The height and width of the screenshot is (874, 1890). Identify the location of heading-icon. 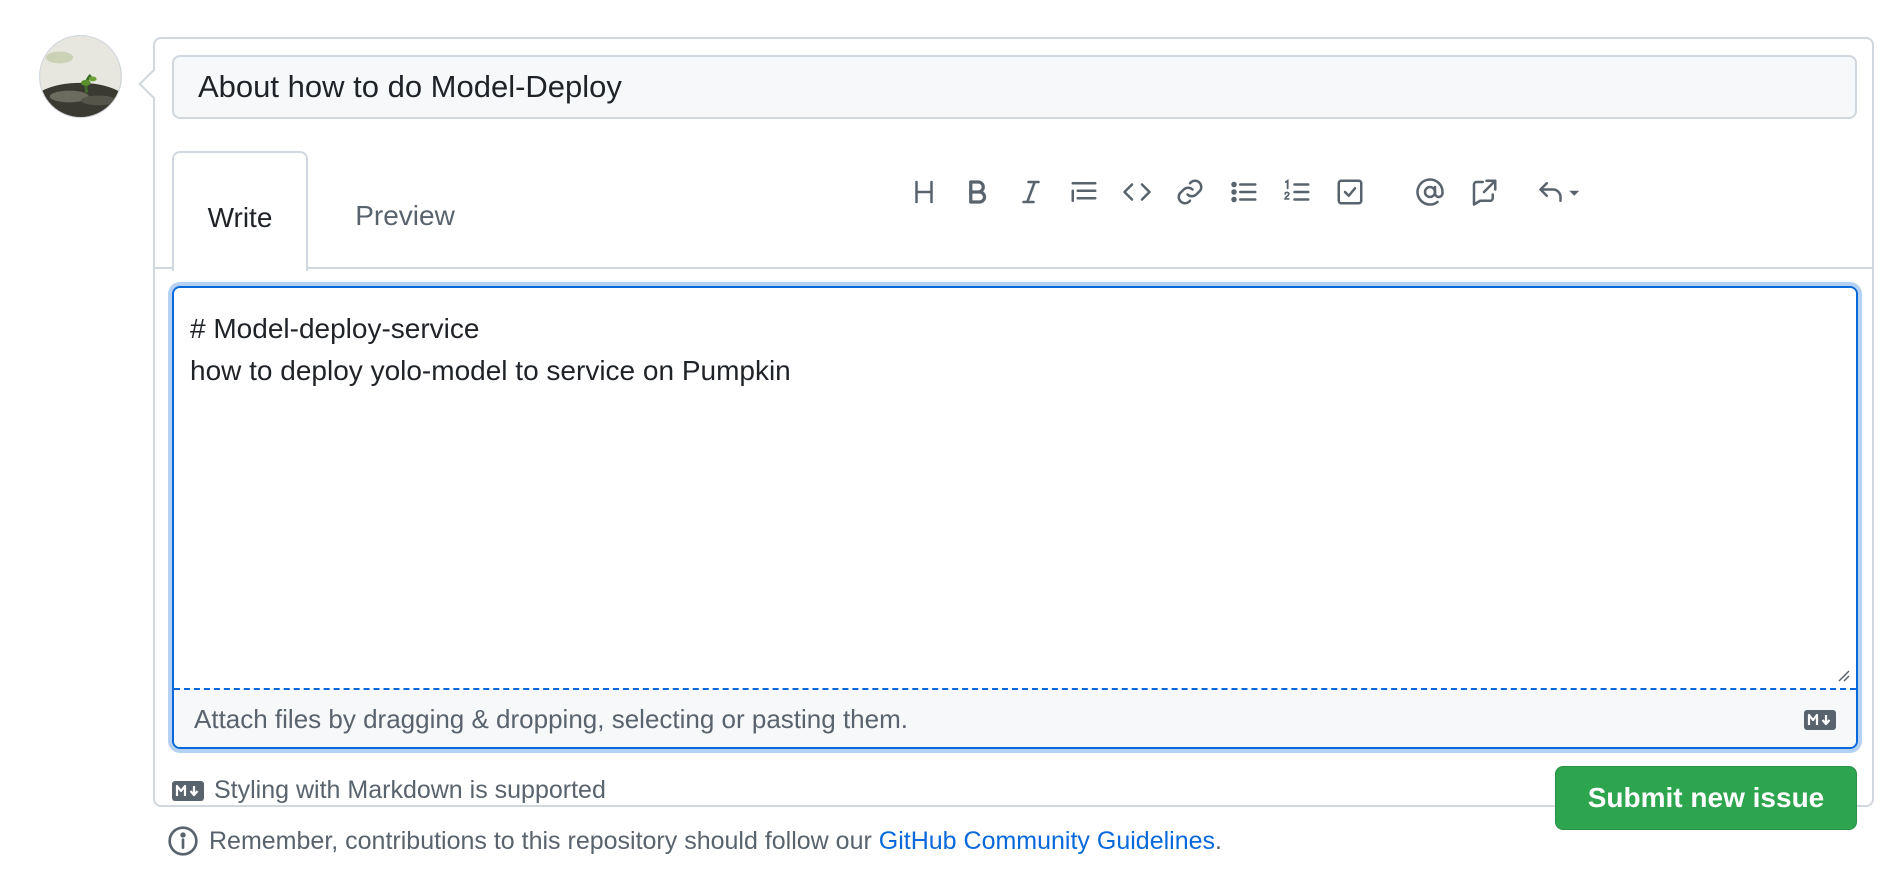
(924, 192).